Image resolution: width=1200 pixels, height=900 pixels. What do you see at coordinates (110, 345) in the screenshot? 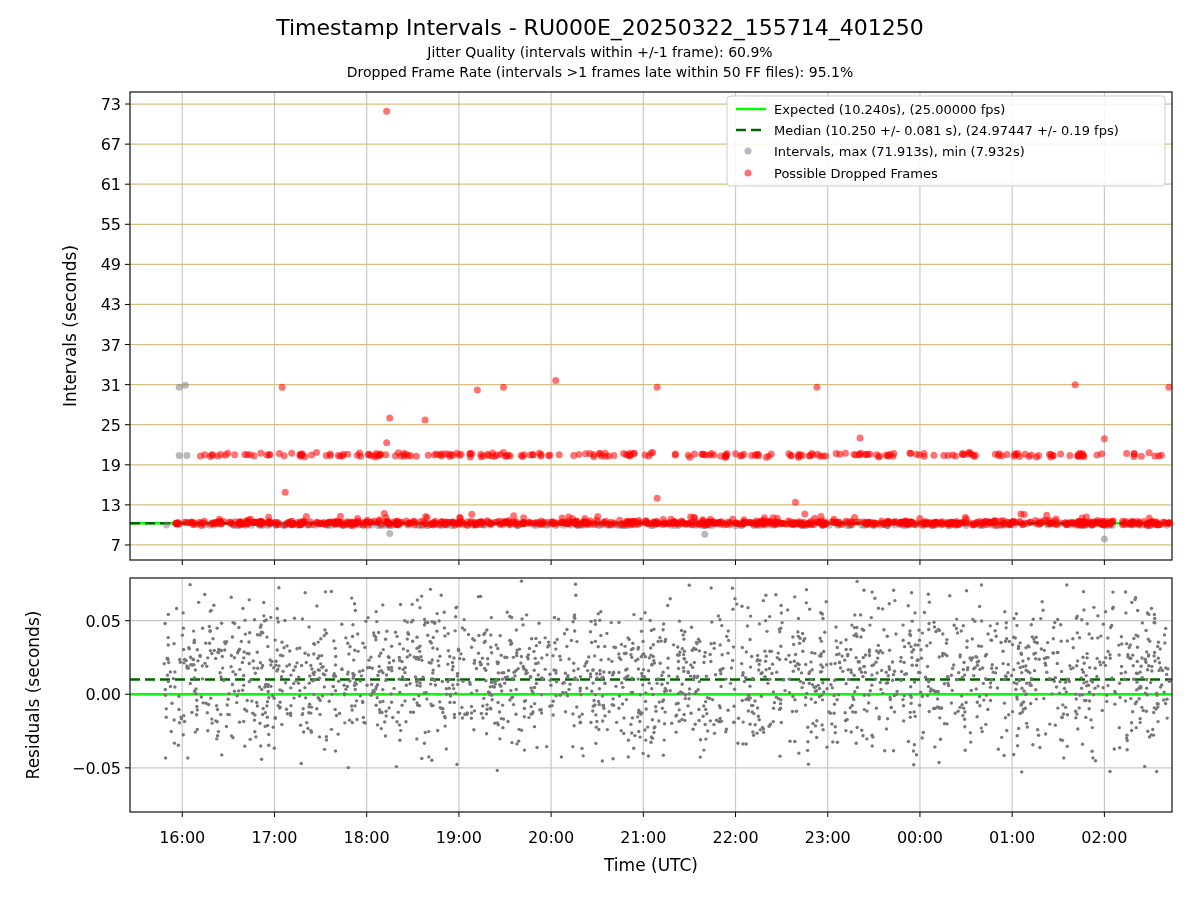
I see `tick-label: 37` at bounding box center [110, 345].